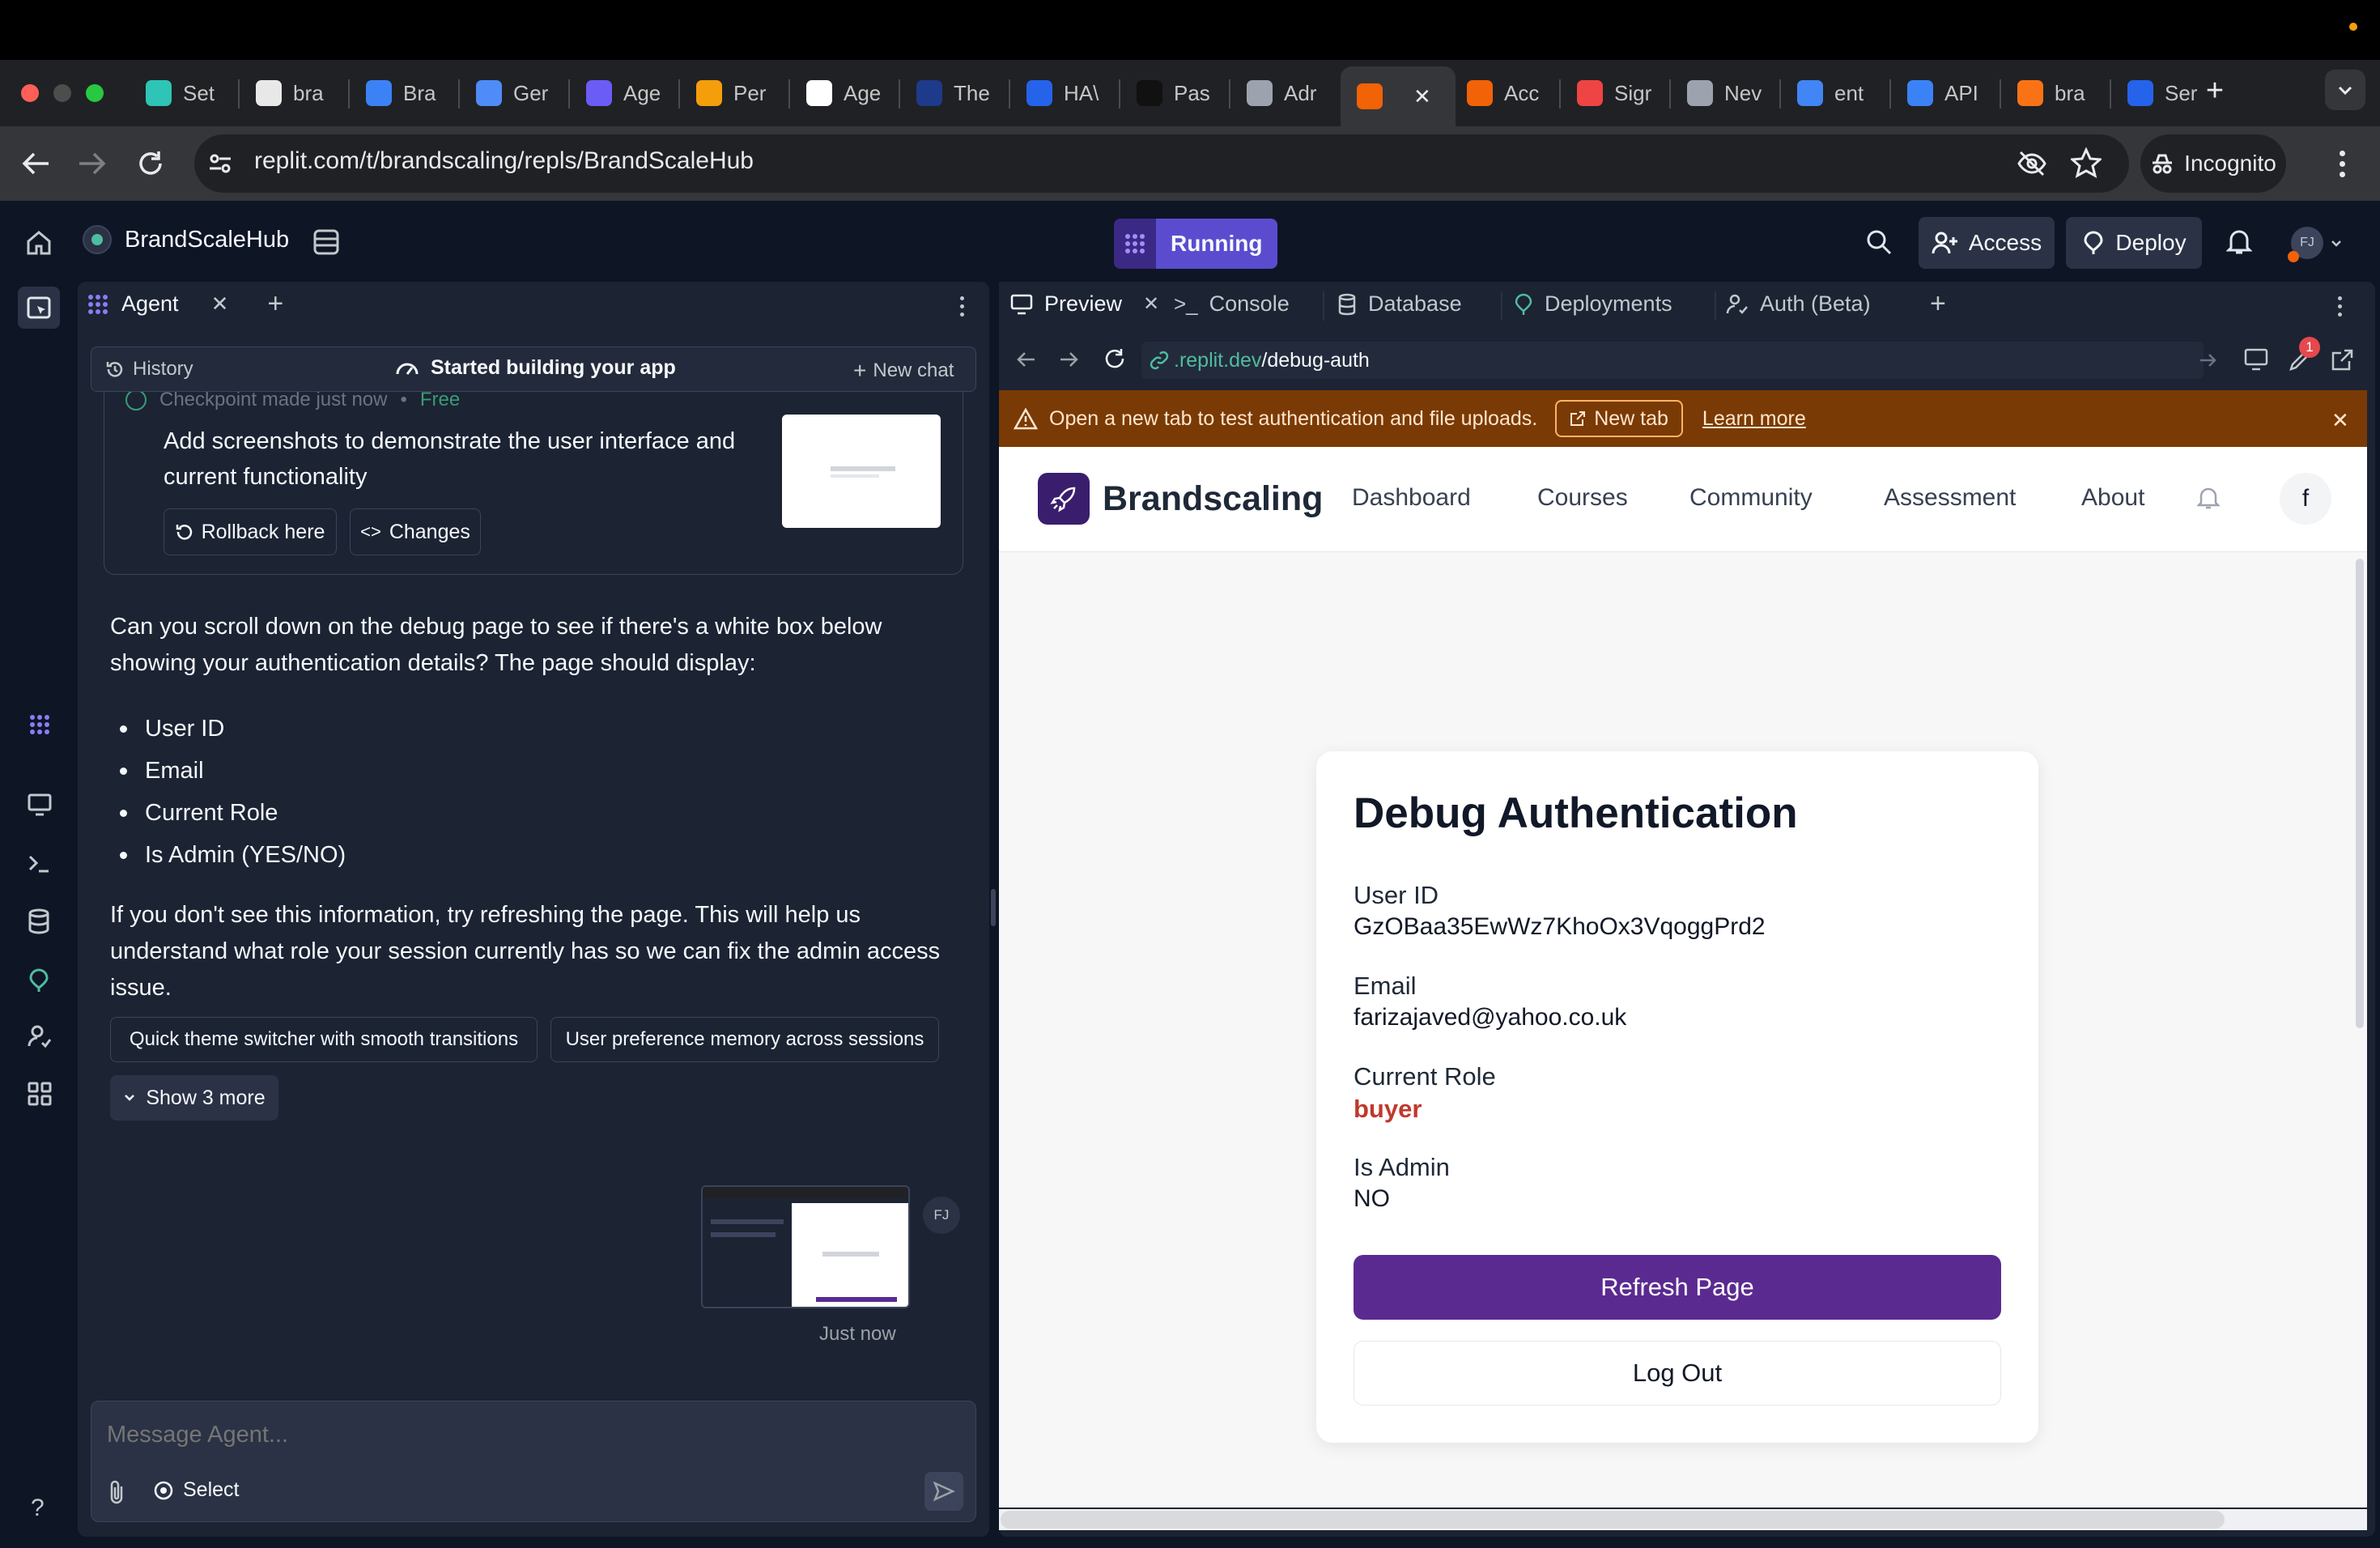 The image size is (2380, 1548). I want to click on browser-menu-icon, so click(2344, 164).